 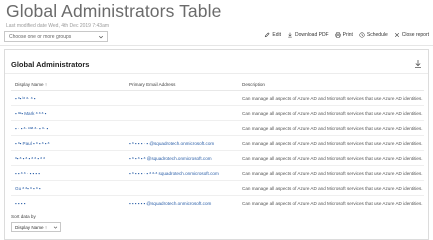 I want to click on download-pdf-button: Download PDF, so click(x=308, y=35).